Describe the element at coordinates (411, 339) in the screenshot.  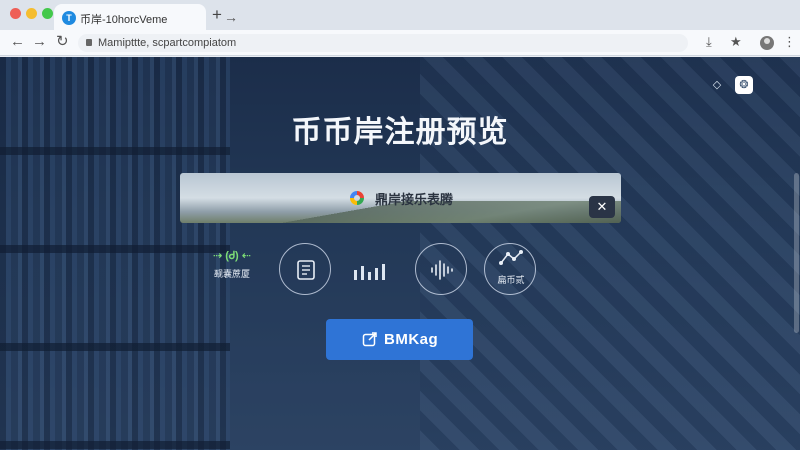
I see `primary-action-label: BMKag` at that location.